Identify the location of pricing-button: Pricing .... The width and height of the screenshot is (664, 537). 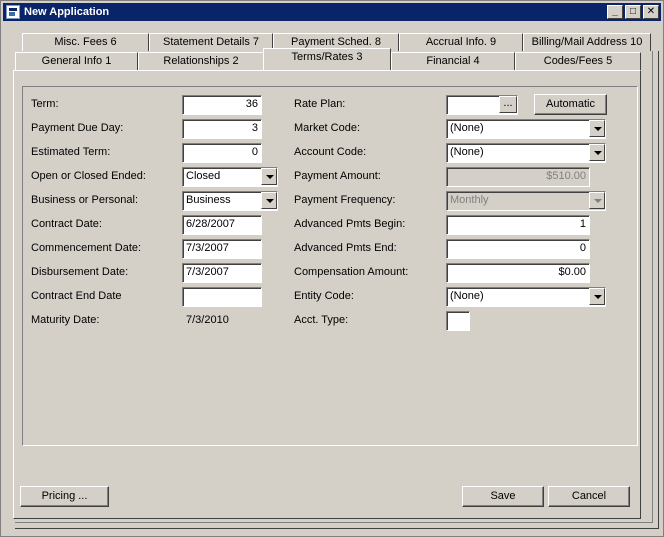
(64, 496).